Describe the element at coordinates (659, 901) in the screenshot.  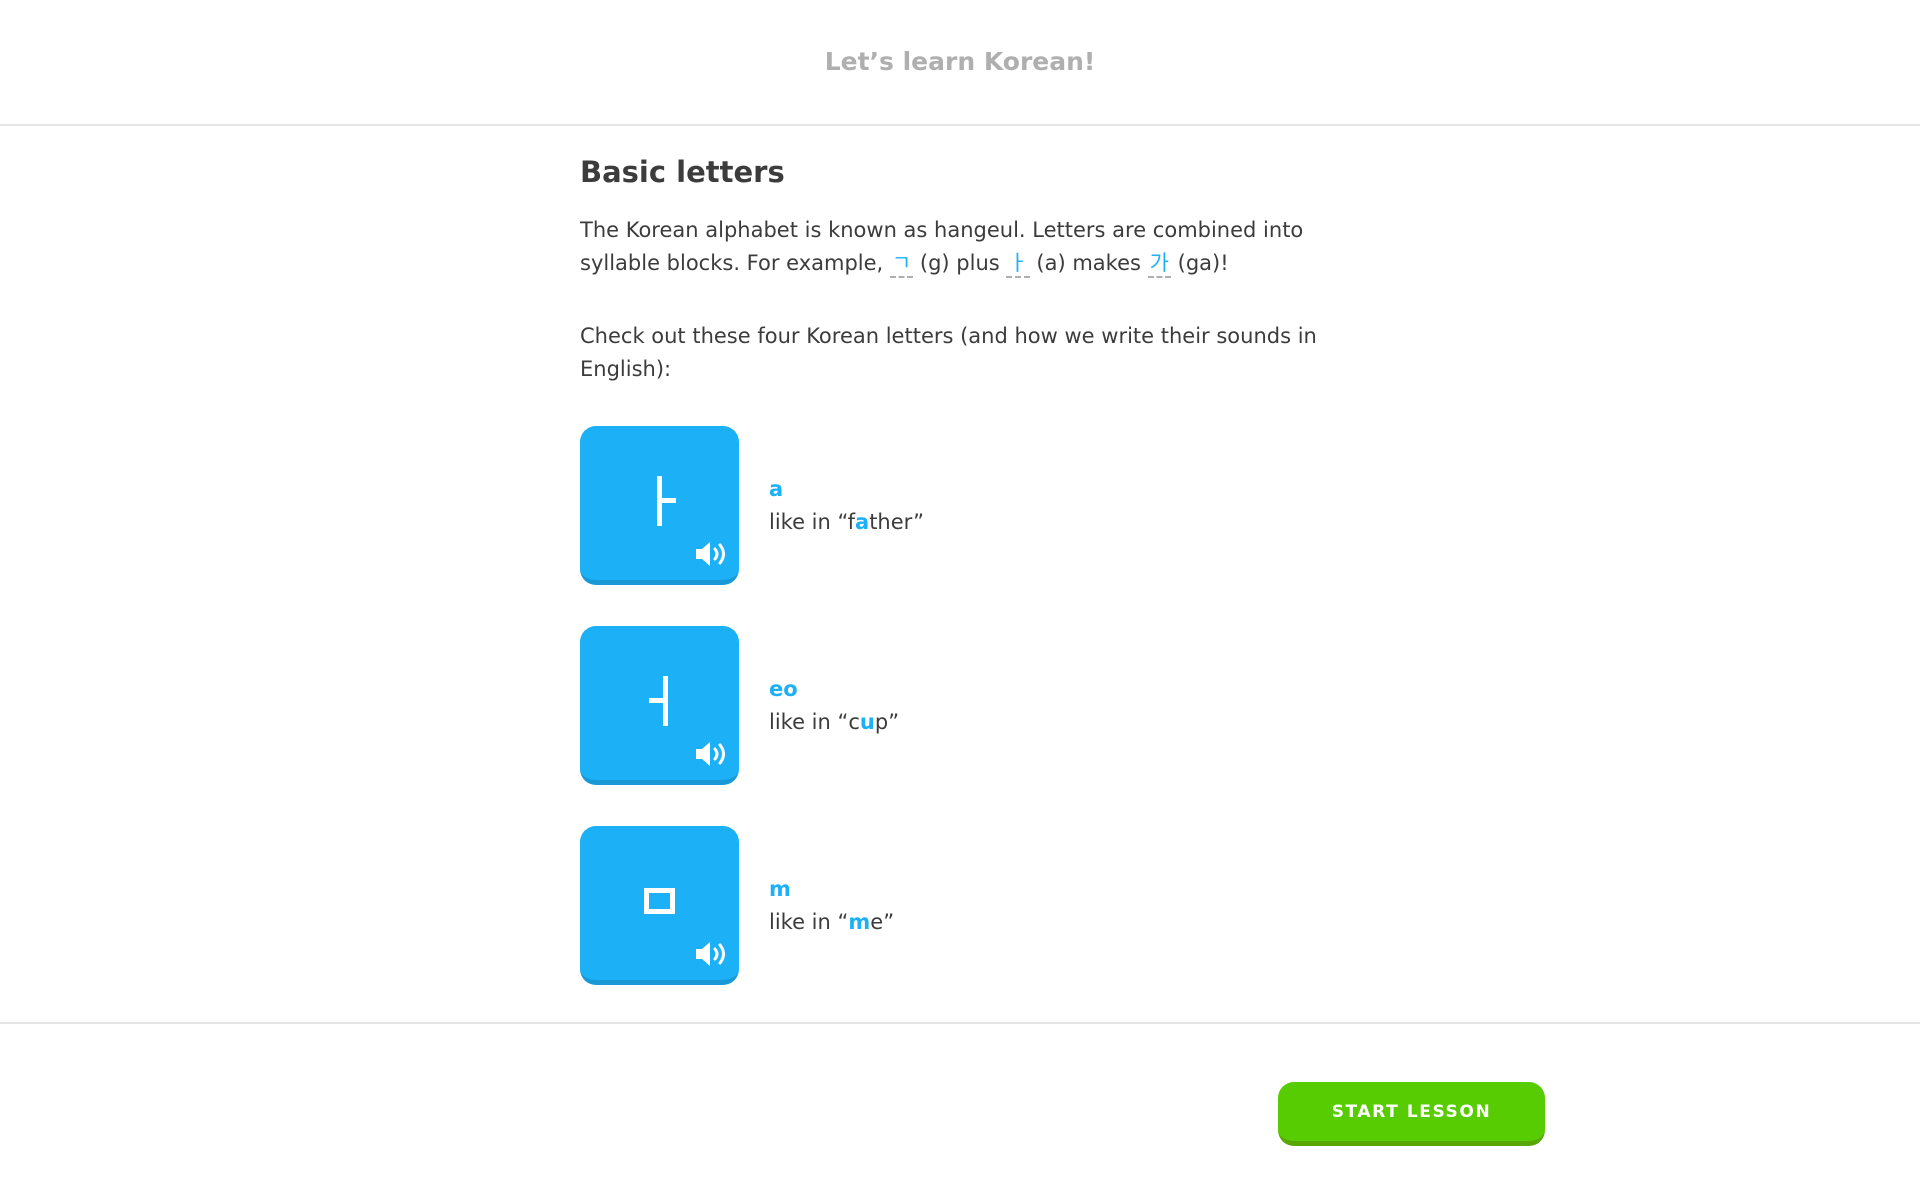
I see `letter-m-glyph` at that location.